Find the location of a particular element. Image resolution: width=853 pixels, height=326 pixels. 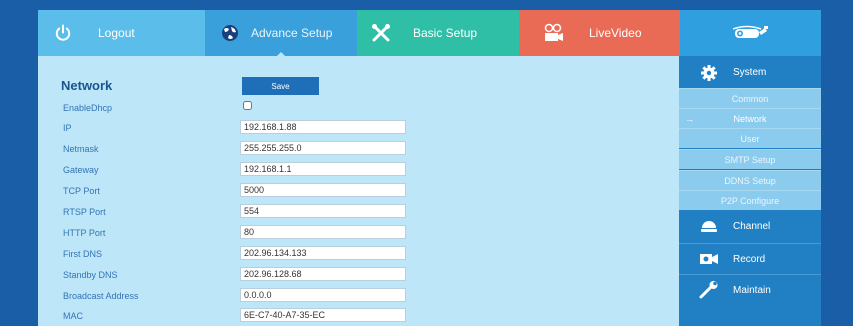

field-row-netmask: Netmask is located at coordinates (358, 151).